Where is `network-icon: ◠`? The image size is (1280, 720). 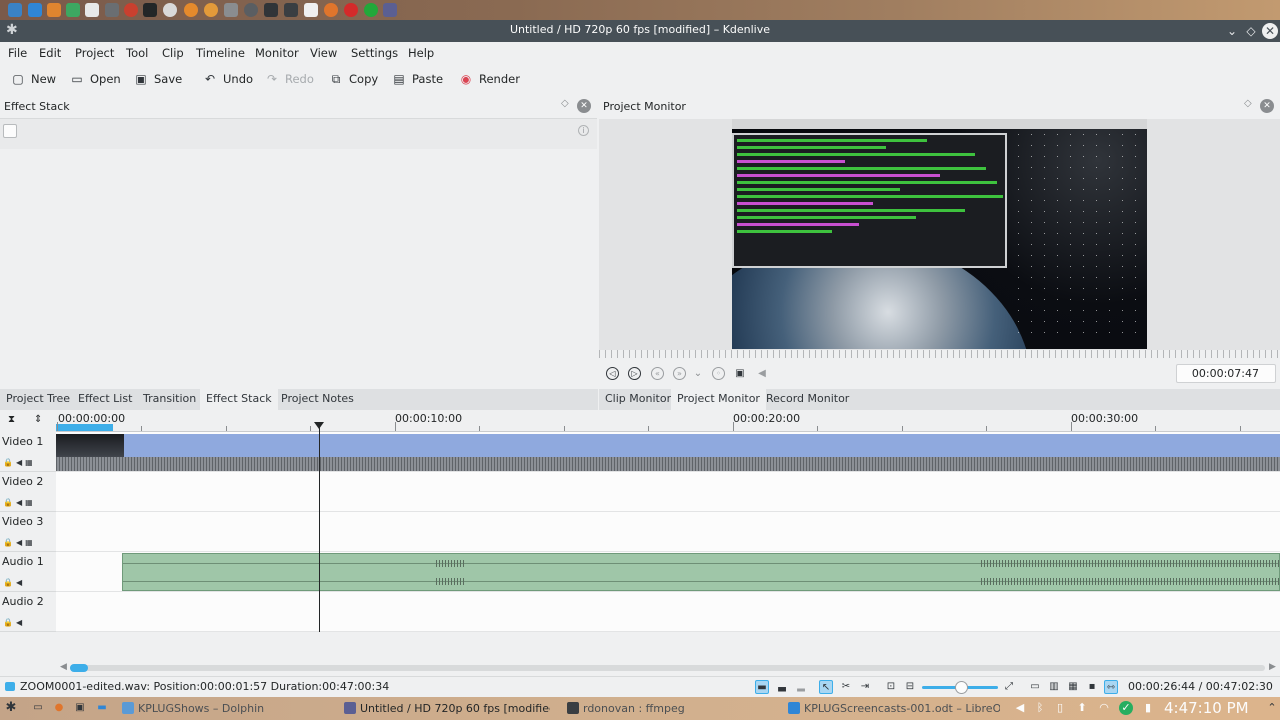 network-icon: ◠ is located at coordinates (1104, 708).